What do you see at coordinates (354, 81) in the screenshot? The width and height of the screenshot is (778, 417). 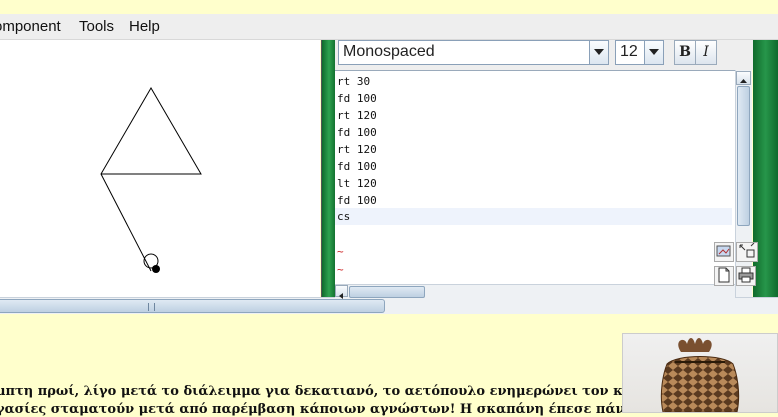 I see `code-line: rt 30` at bounding box center [354, 81].